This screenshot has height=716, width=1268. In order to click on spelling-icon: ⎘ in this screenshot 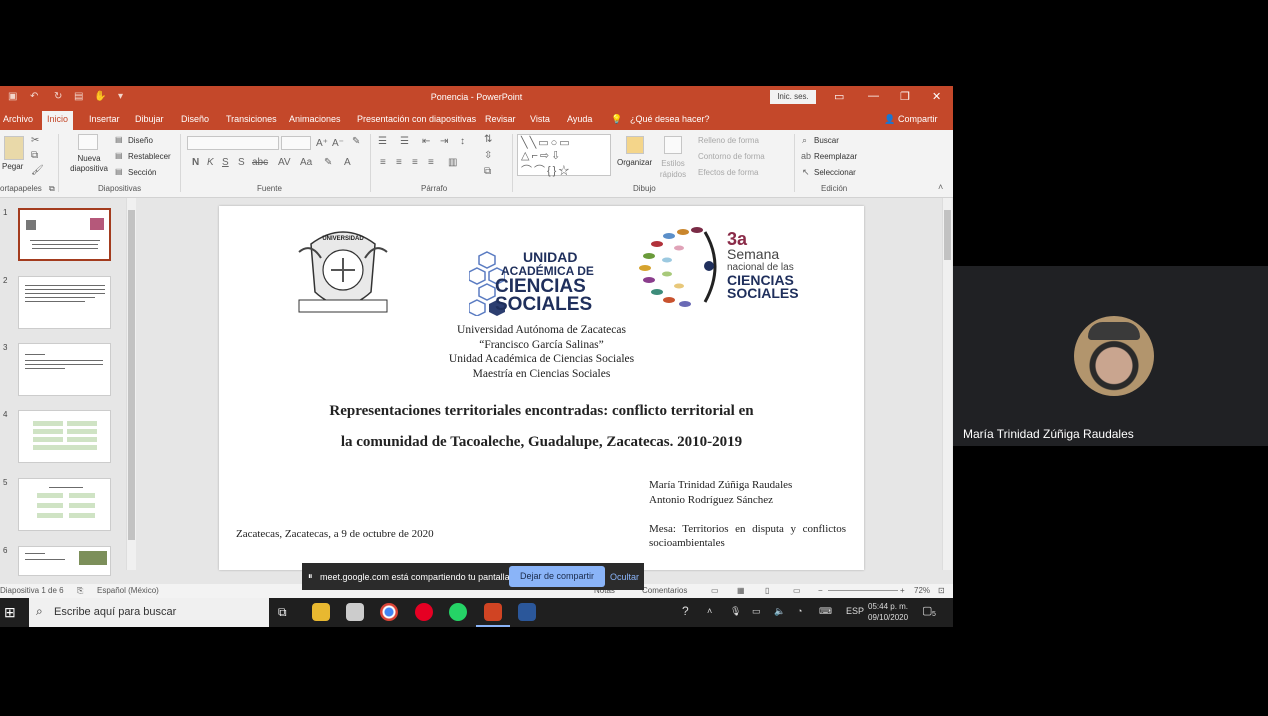, I will do `click(80, 591)`.